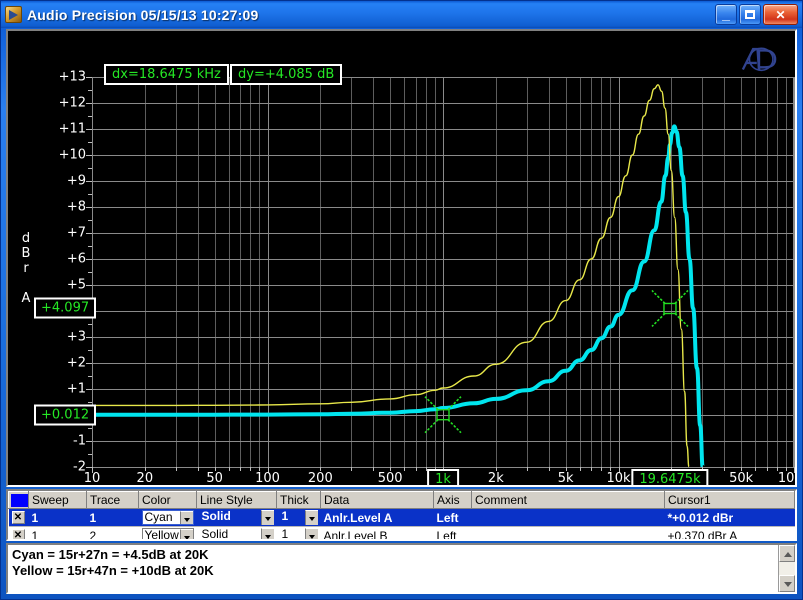  I want to click on cell-color-select: Yellow, so click(167, 534).